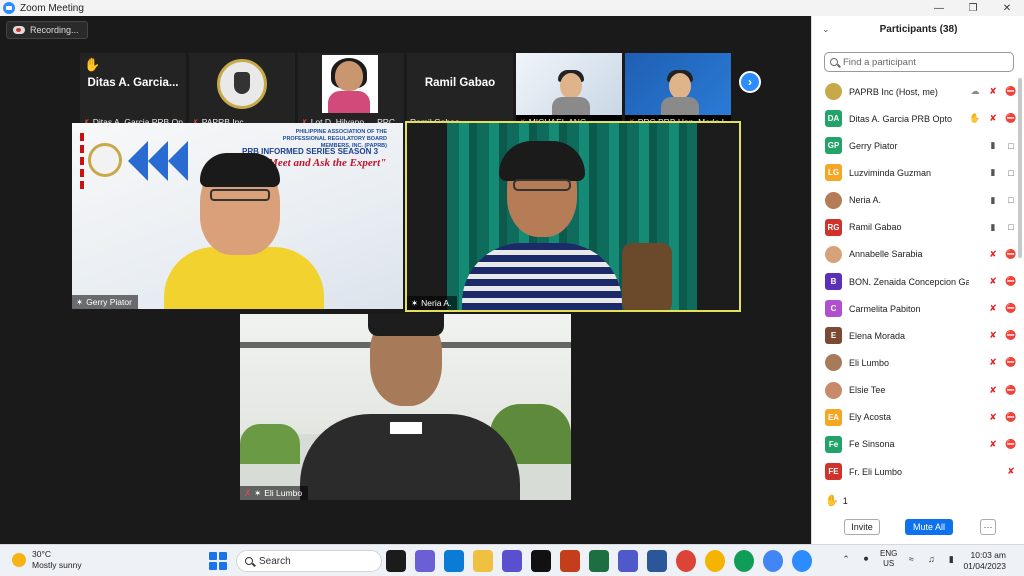 The width and height of the screenshot is (1024, 576). What do you see at coordinates (802, 561) in the screenshot?
I see `zoom-app-icon` at bounding box center [802, 561].